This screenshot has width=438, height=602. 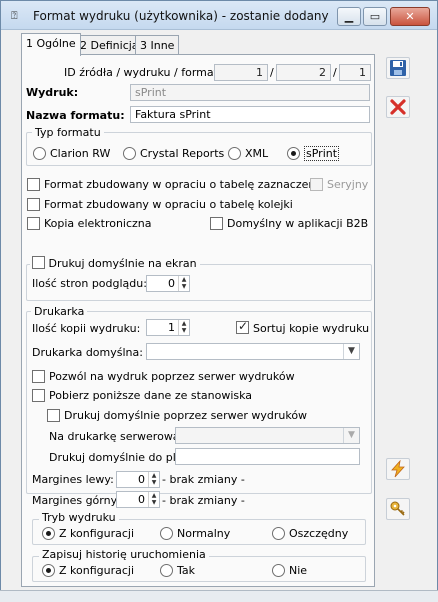 I want to click on wydruk-field: sPrint, so click(x=250, y=92).